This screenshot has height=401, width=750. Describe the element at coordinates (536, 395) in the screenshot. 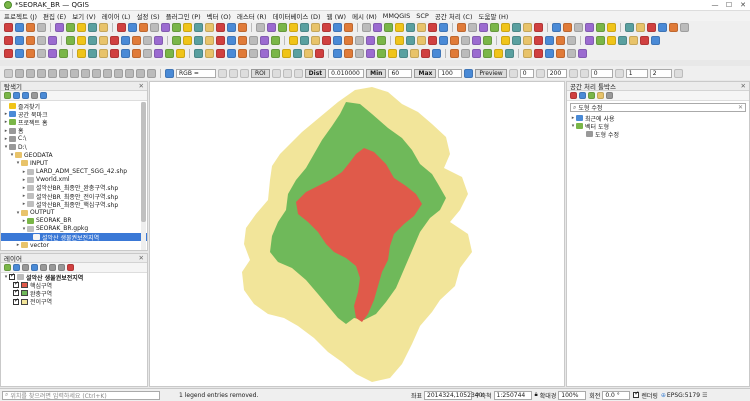

I see `lock-icon: 🔒︎` at that location.